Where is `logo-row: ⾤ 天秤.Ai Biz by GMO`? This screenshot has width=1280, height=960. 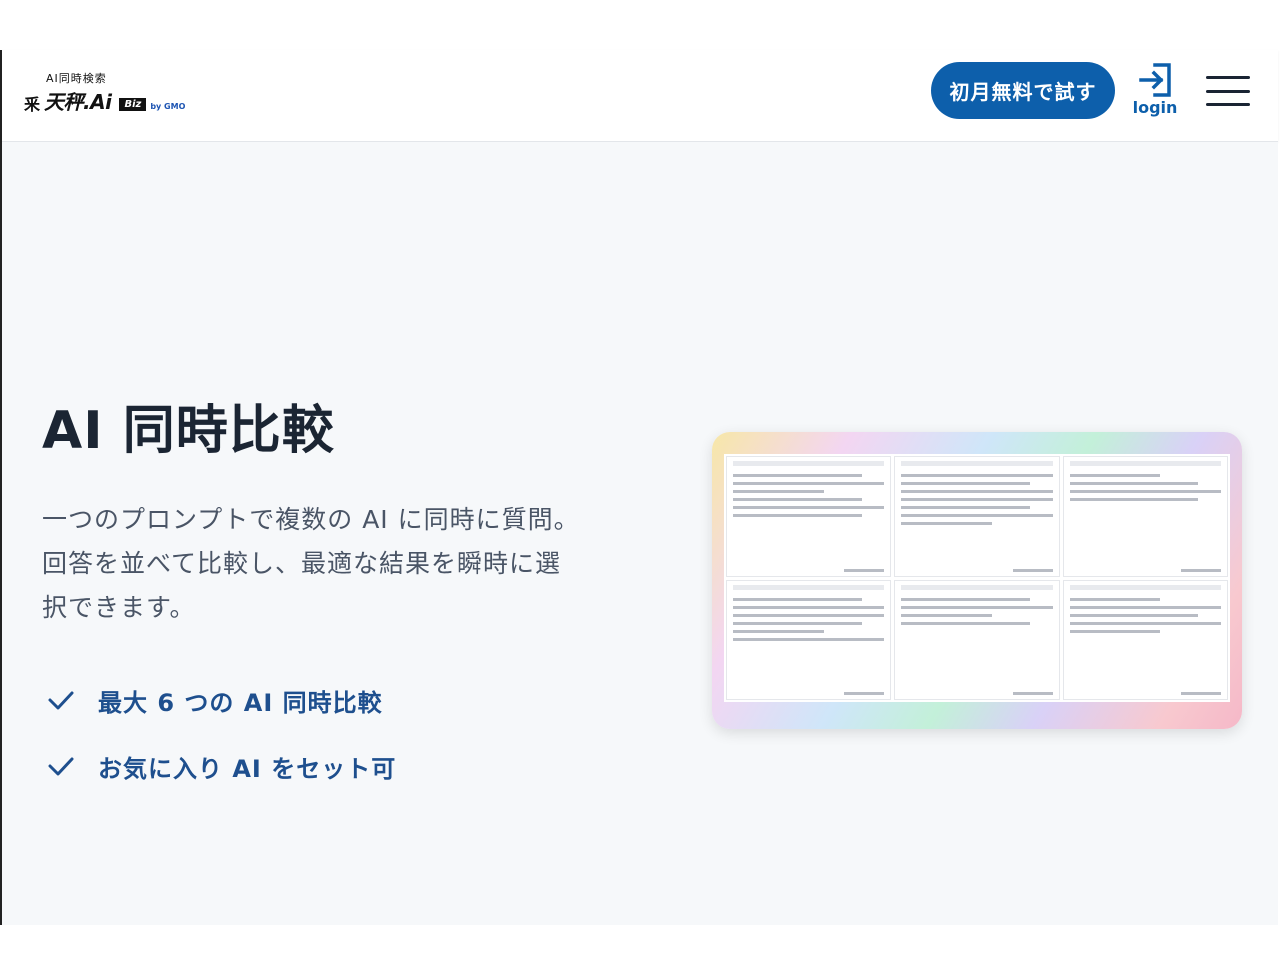
logo-row: ⾤ 天秤.Ai Biz by GMO is located at coordinates (104, 100).